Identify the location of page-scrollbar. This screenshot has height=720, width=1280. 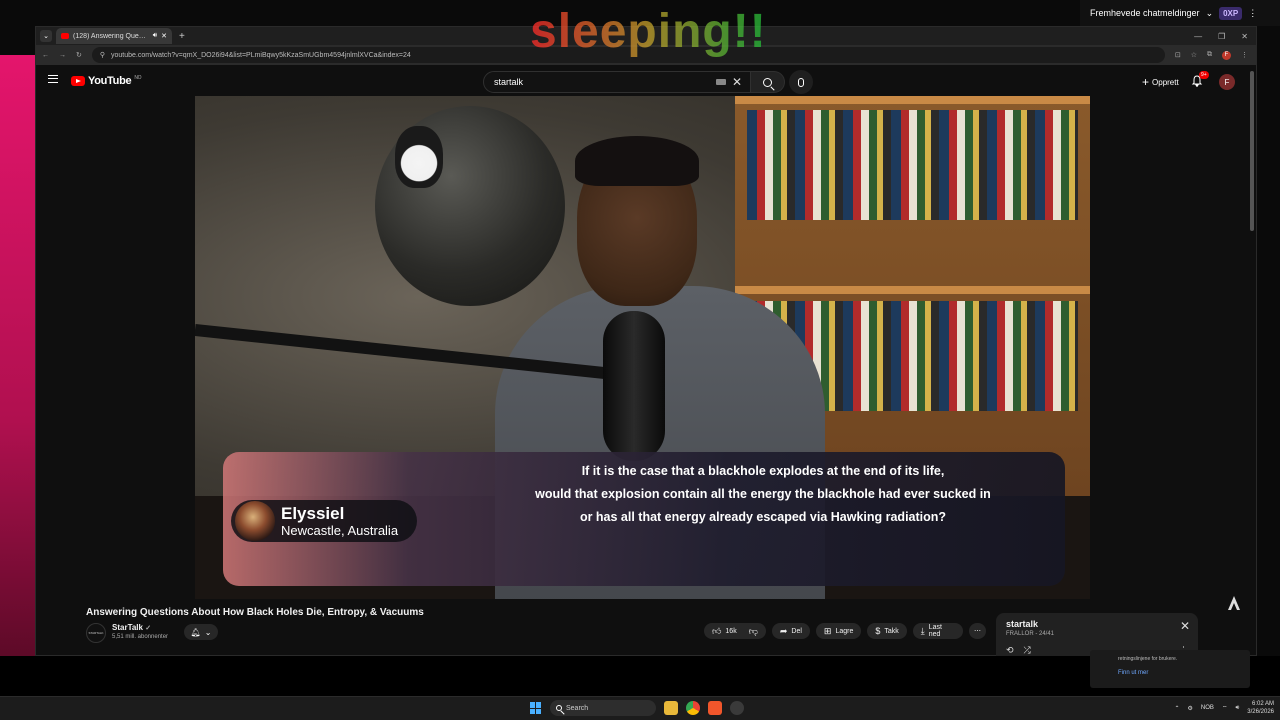
(1252, 151).